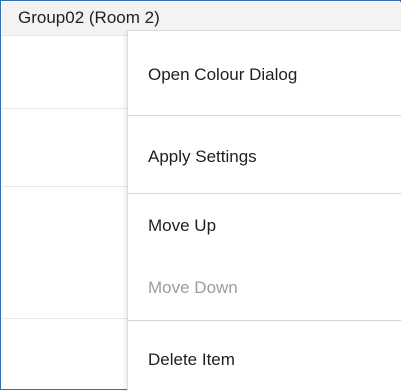  I want to click on menu-item-move-down: Move Down, so click(193, 287).